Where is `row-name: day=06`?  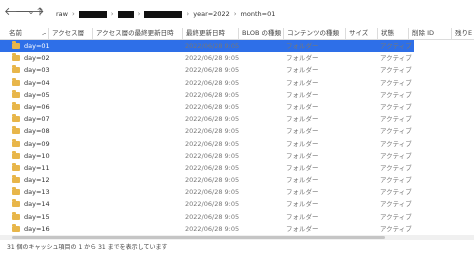 row-name: day=06 is located at coordinates (37, 106).